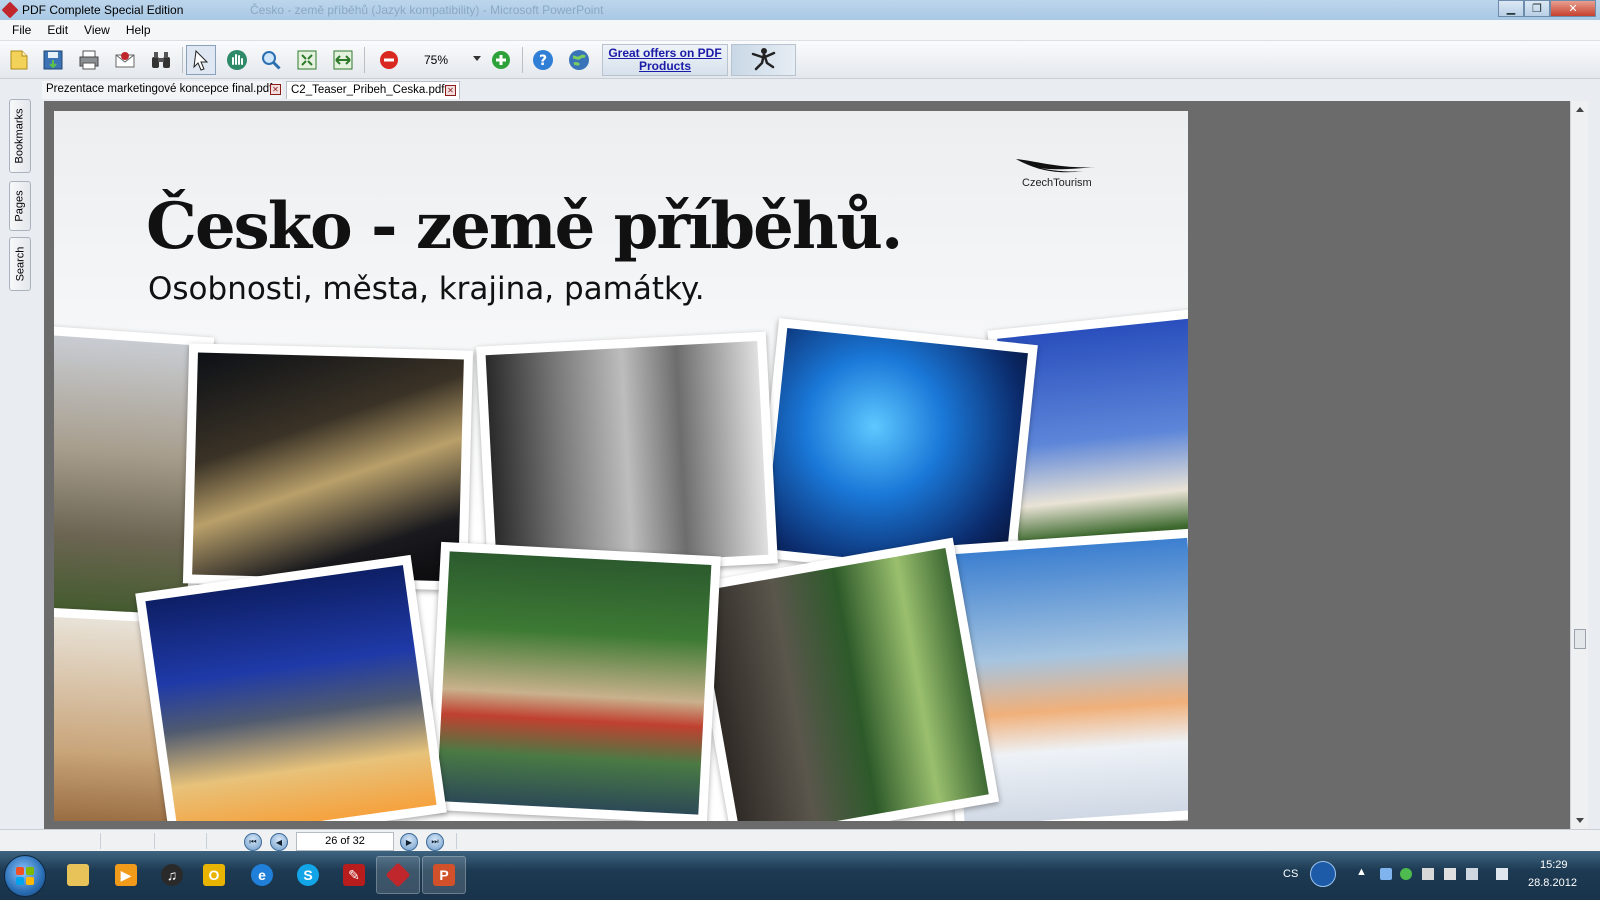 This screenshot has width=1600, height=900. I want to click on zoom-out-icon, so click(389, 60).